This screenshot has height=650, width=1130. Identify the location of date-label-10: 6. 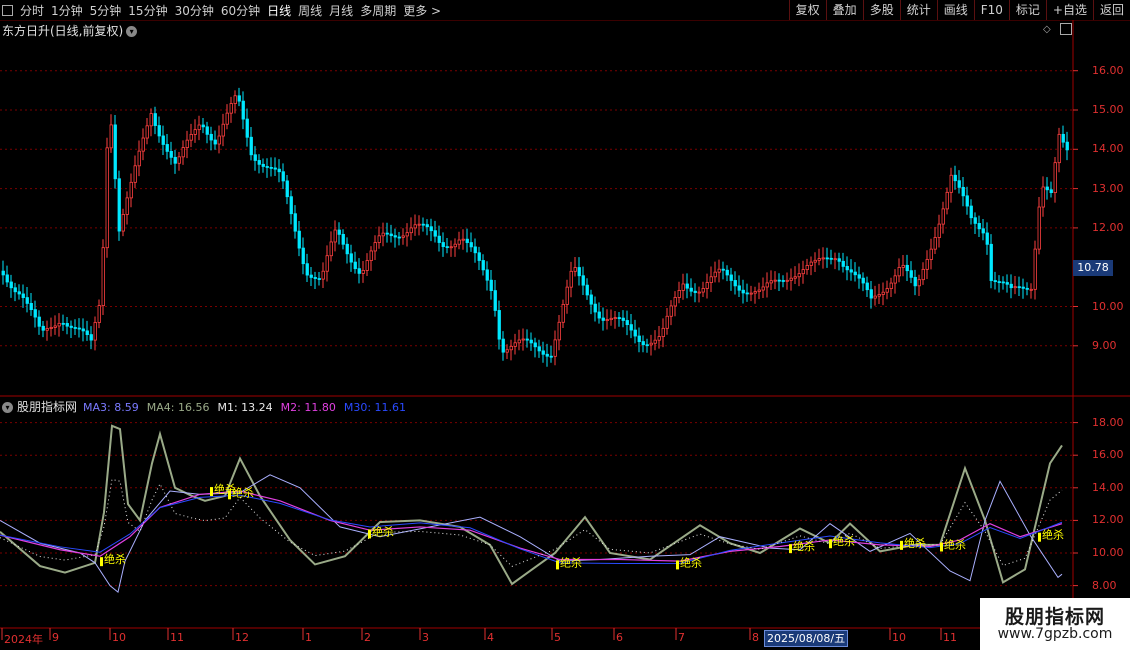
(619, 637).